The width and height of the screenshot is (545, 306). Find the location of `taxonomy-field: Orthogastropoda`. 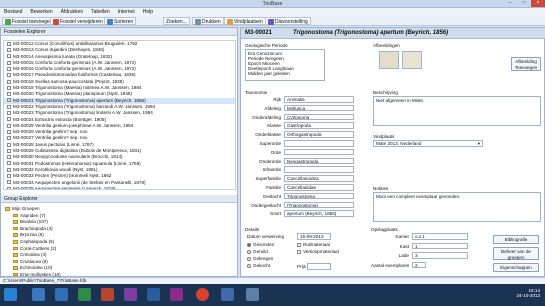

taxonomy-field: Orthogastropoda is located at coordinates (319, 134).